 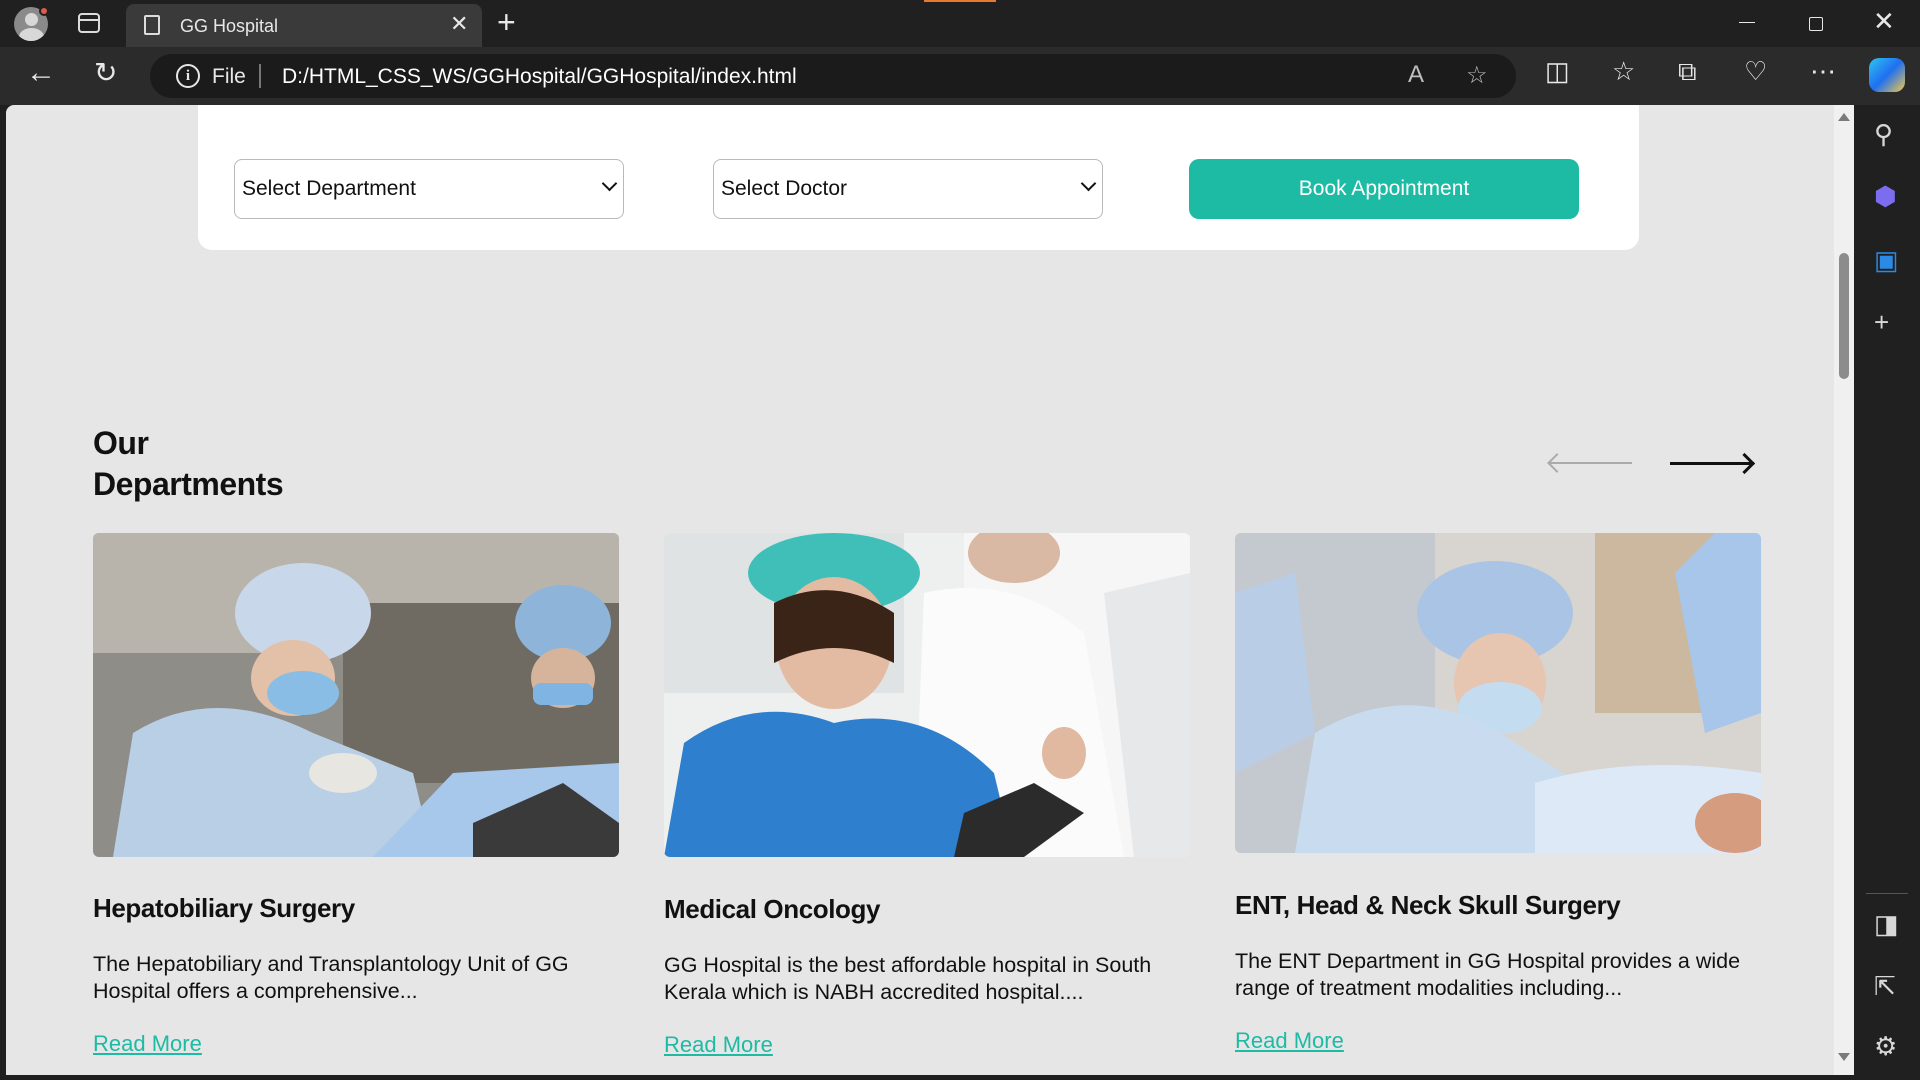 What do you see at coordinates (1755, 71) in the screenshot?
I see `browser-essentials-icon: ♡` at bounding box center [1755, 71].